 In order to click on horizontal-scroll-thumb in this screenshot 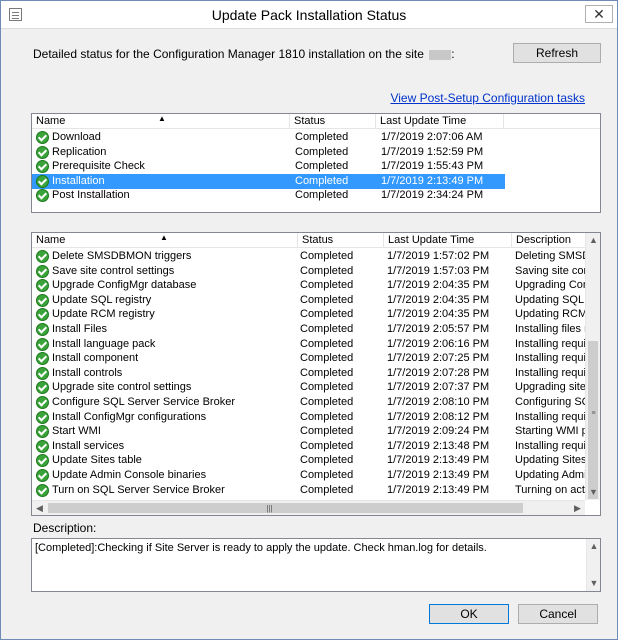, I will do `click(285, 508)`.